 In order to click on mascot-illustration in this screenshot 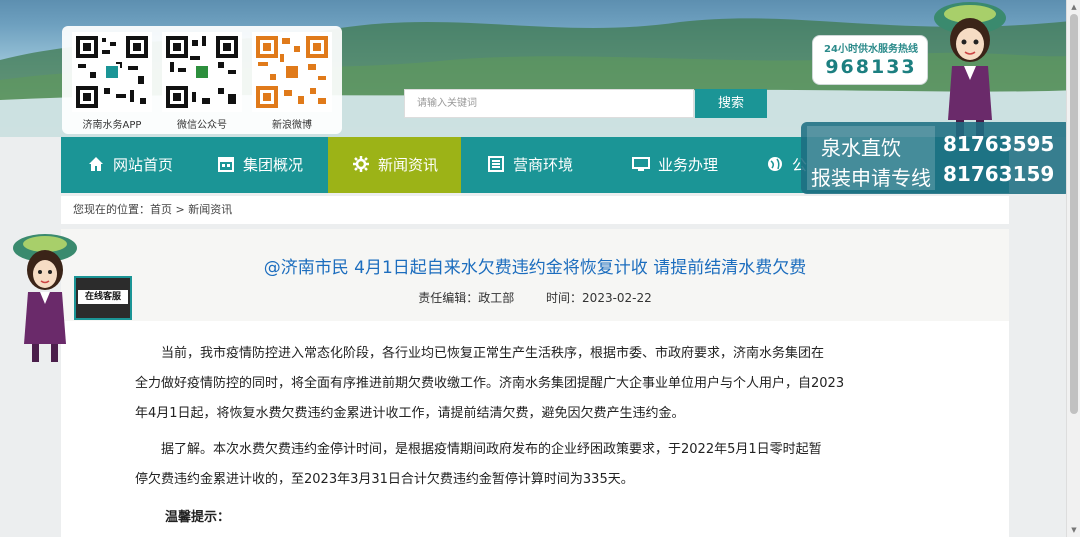, I will do `click(970, 69)`.